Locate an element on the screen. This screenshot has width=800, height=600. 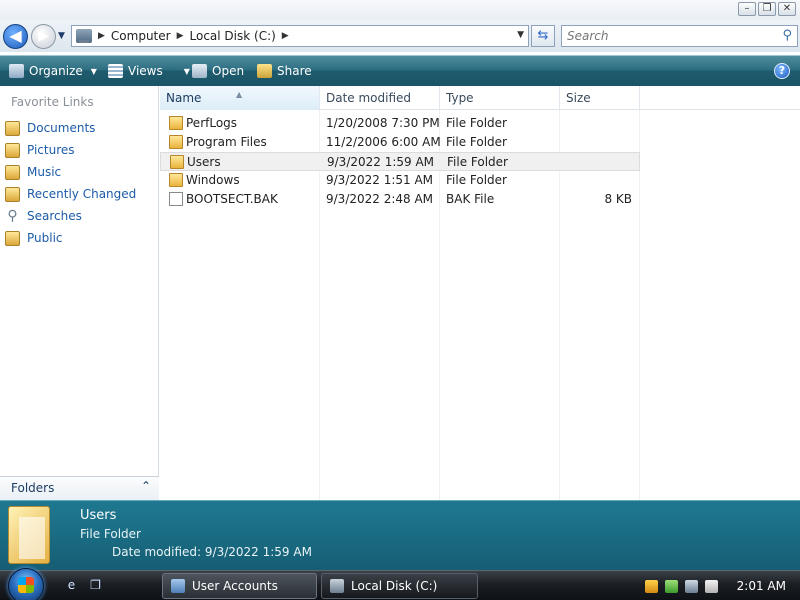
sidebar-item-public: Public is located at coordinates (80, 238).